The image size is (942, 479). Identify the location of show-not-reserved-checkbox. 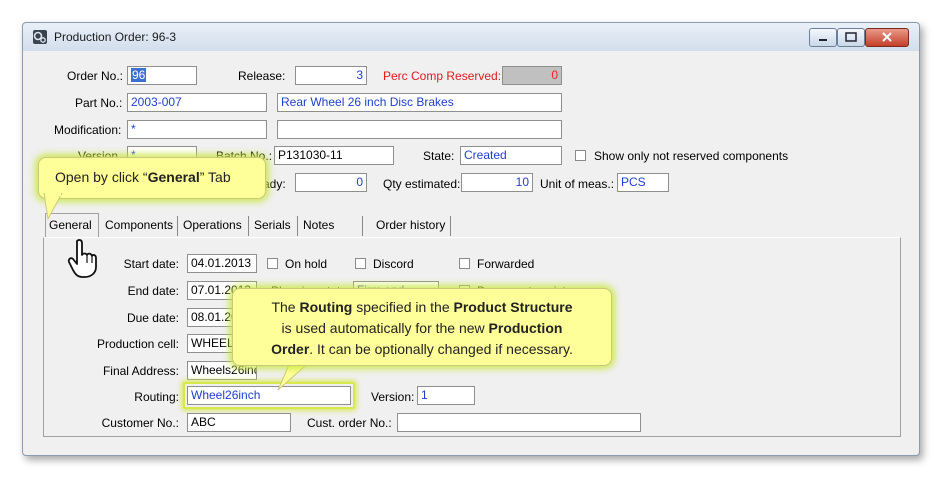
(580, 155).